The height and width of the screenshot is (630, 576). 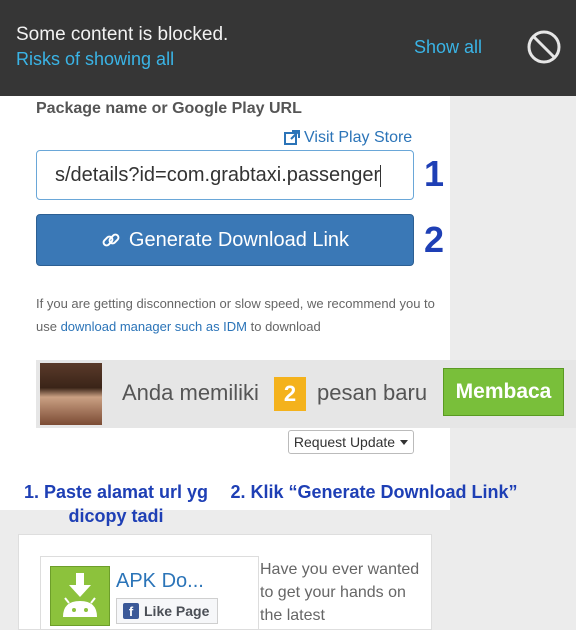 What do you see at coordinates (434, 239) in the screenshot?
I see `annotation-number-2: 2` at bounding box center [434, 239].